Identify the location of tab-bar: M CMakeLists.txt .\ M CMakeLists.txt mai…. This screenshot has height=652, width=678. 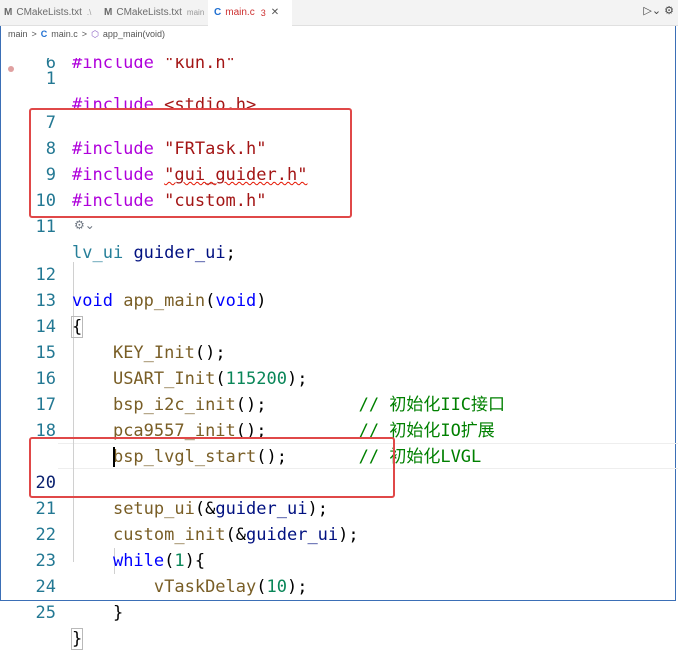
(339, 13).